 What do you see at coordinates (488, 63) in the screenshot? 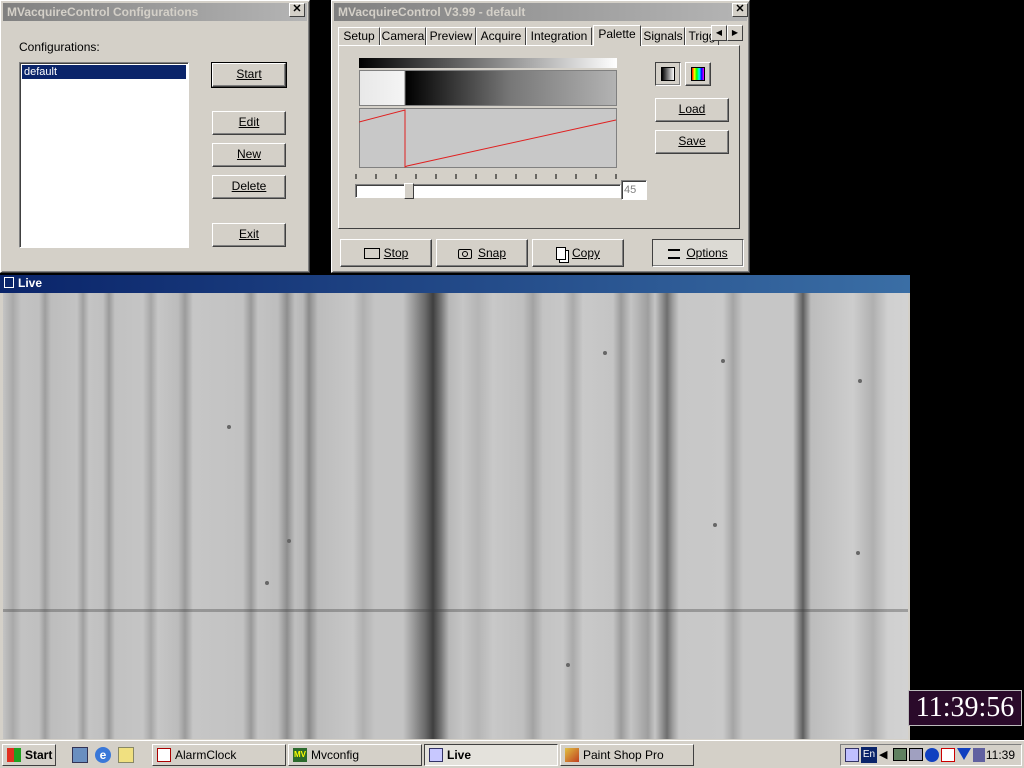
I see `palette-gradient-strip` at bounding box center [488, 63].